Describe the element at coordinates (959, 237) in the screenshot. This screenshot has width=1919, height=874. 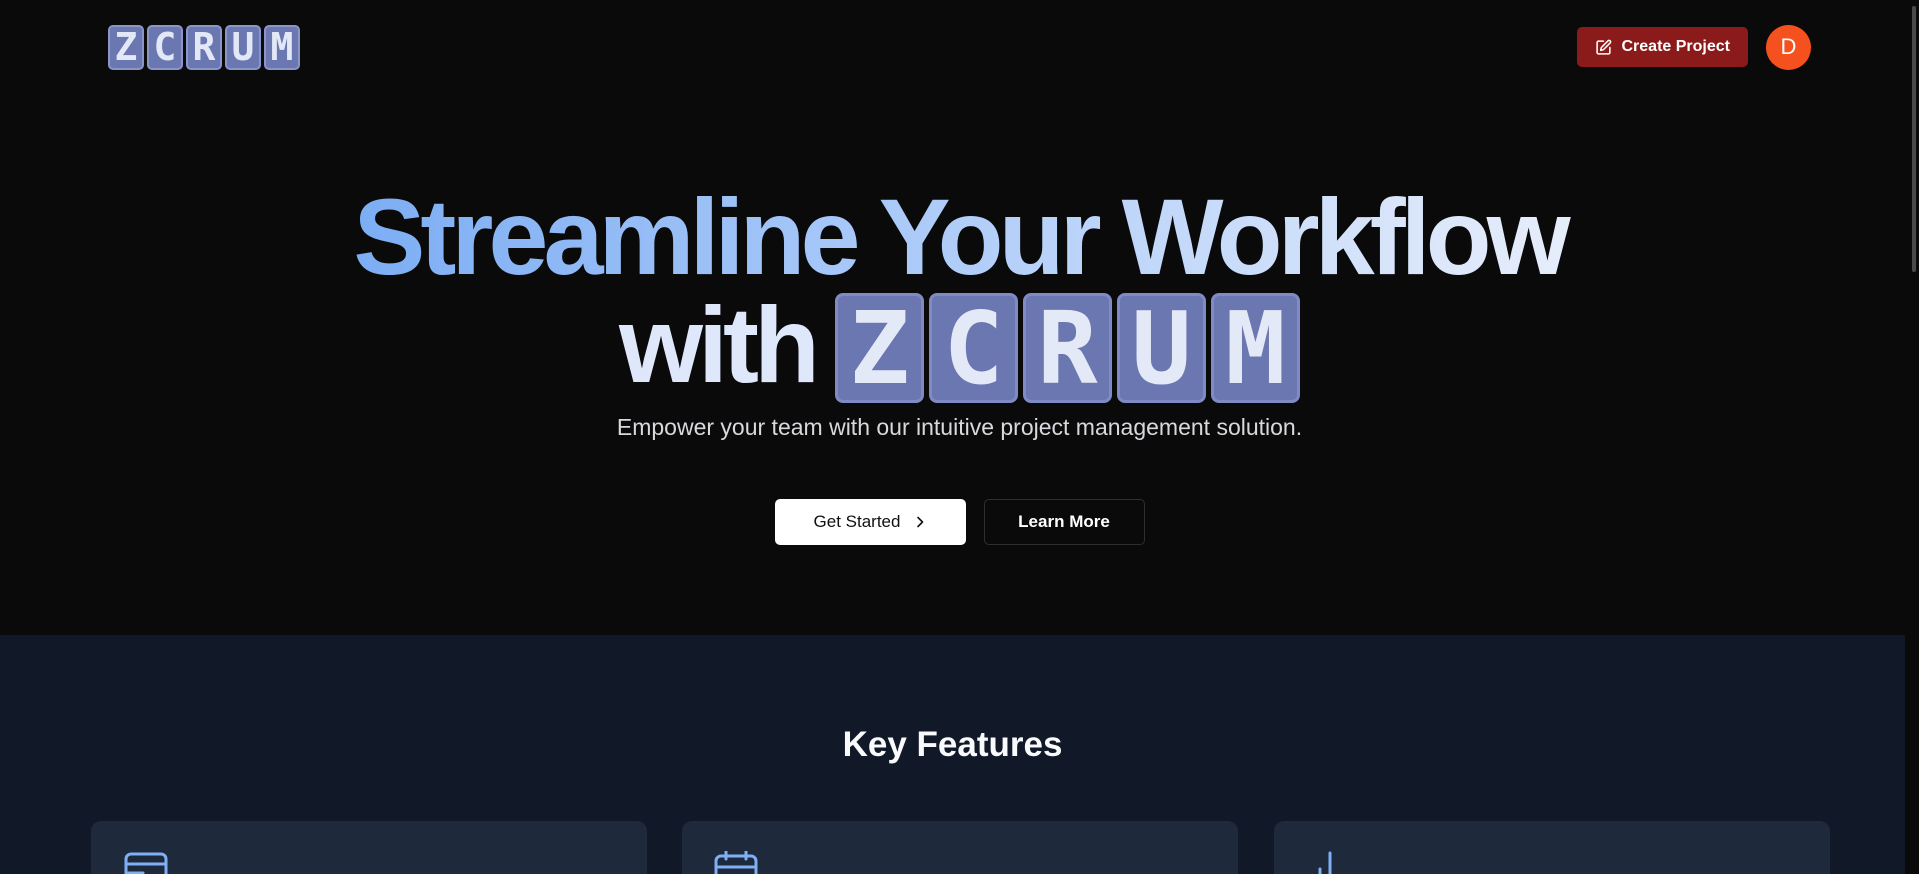
I see `hero-title: Streamline Your Workflow` at that location.